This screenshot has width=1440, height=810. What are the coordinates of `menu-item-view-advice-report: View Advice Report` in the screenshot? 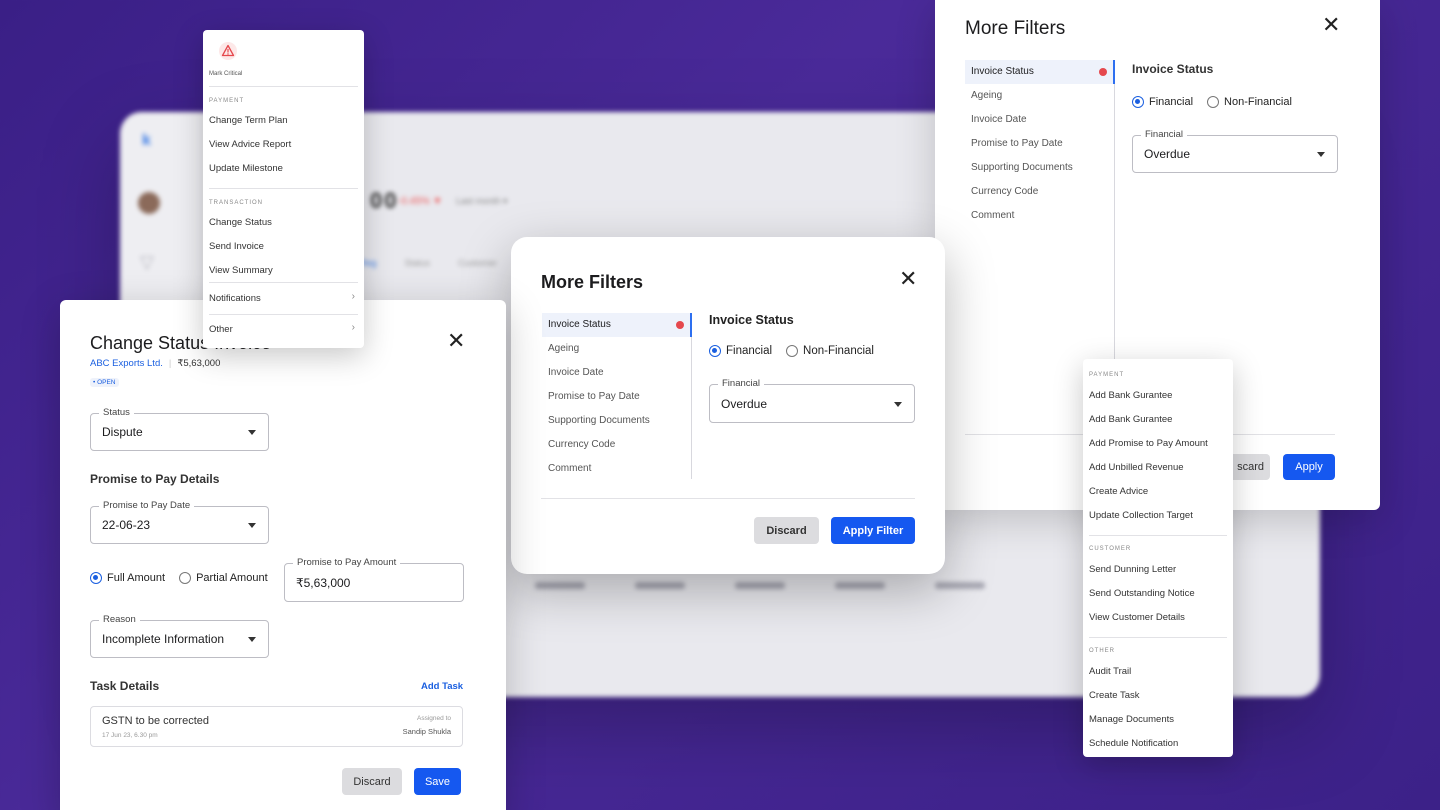 It's located at (250, 144).